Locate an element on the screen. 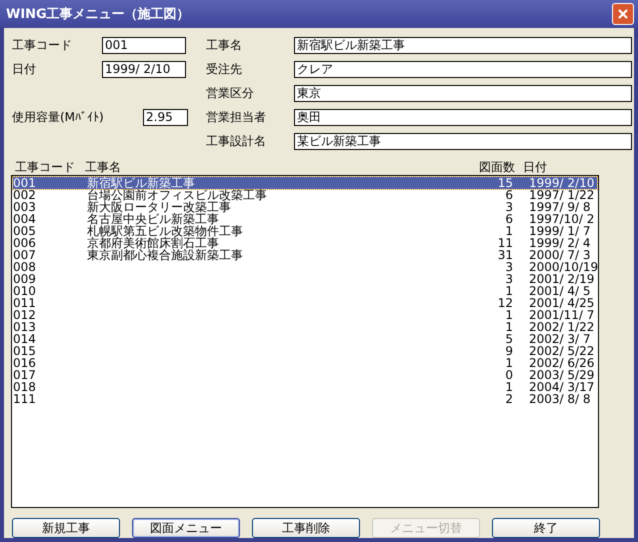 Image resolution: width=638 pixels, height=542 pixels. table-cell-text: 014 is located at coordinates (25, 338).